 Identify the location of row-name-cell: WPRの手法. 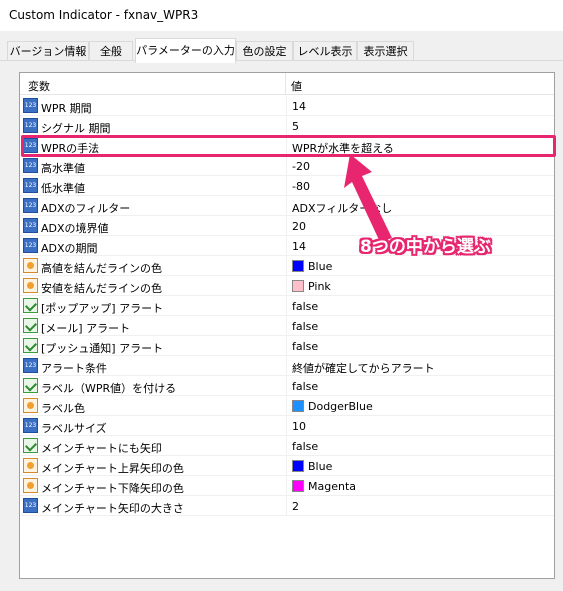
(152, 146).